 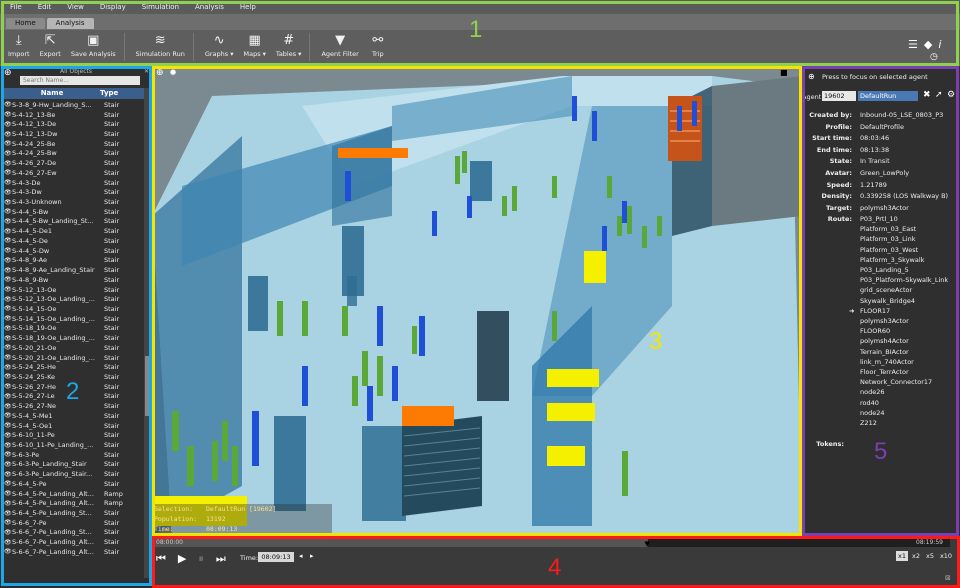 What do you see at coordinates (74, 523) in the screenshot?
I see `list-item: 👁 S-6-6_7-Pe Stair` at bounding box center [74, 523].